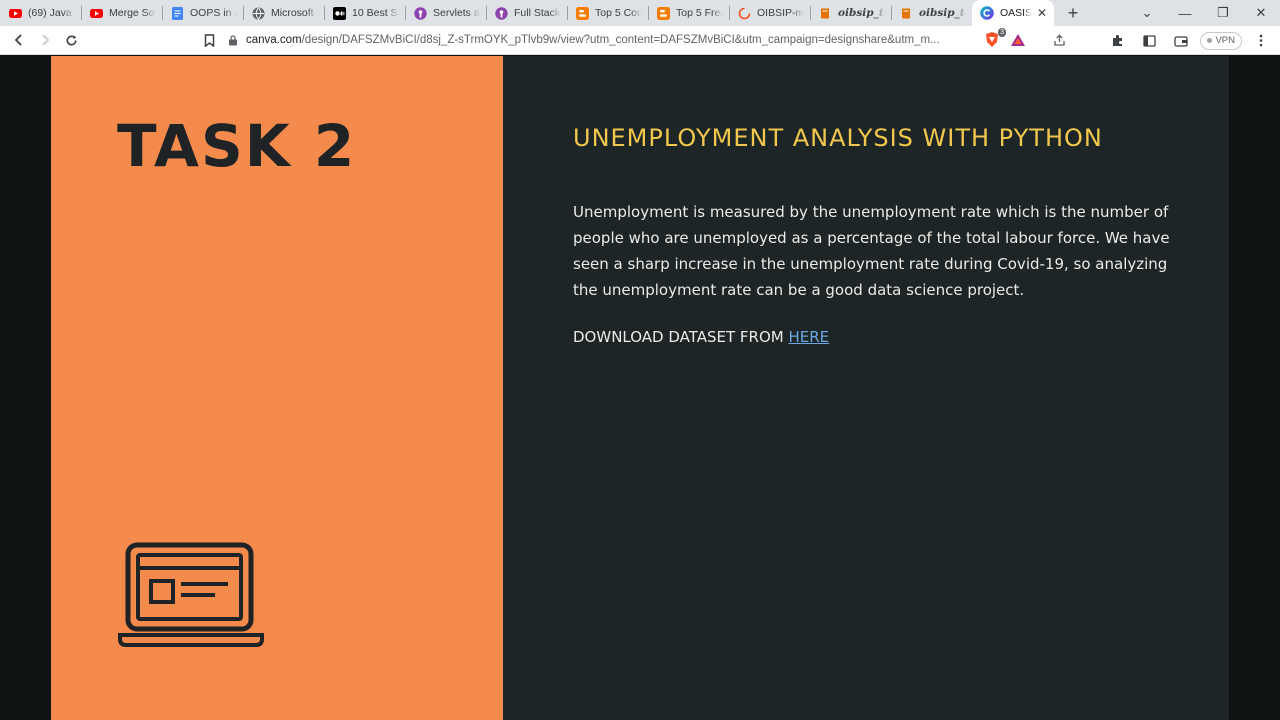  Describe the element at coordinates (1042, 13) in the screenshot. I see `close-tab-icon: ✕` at that location.